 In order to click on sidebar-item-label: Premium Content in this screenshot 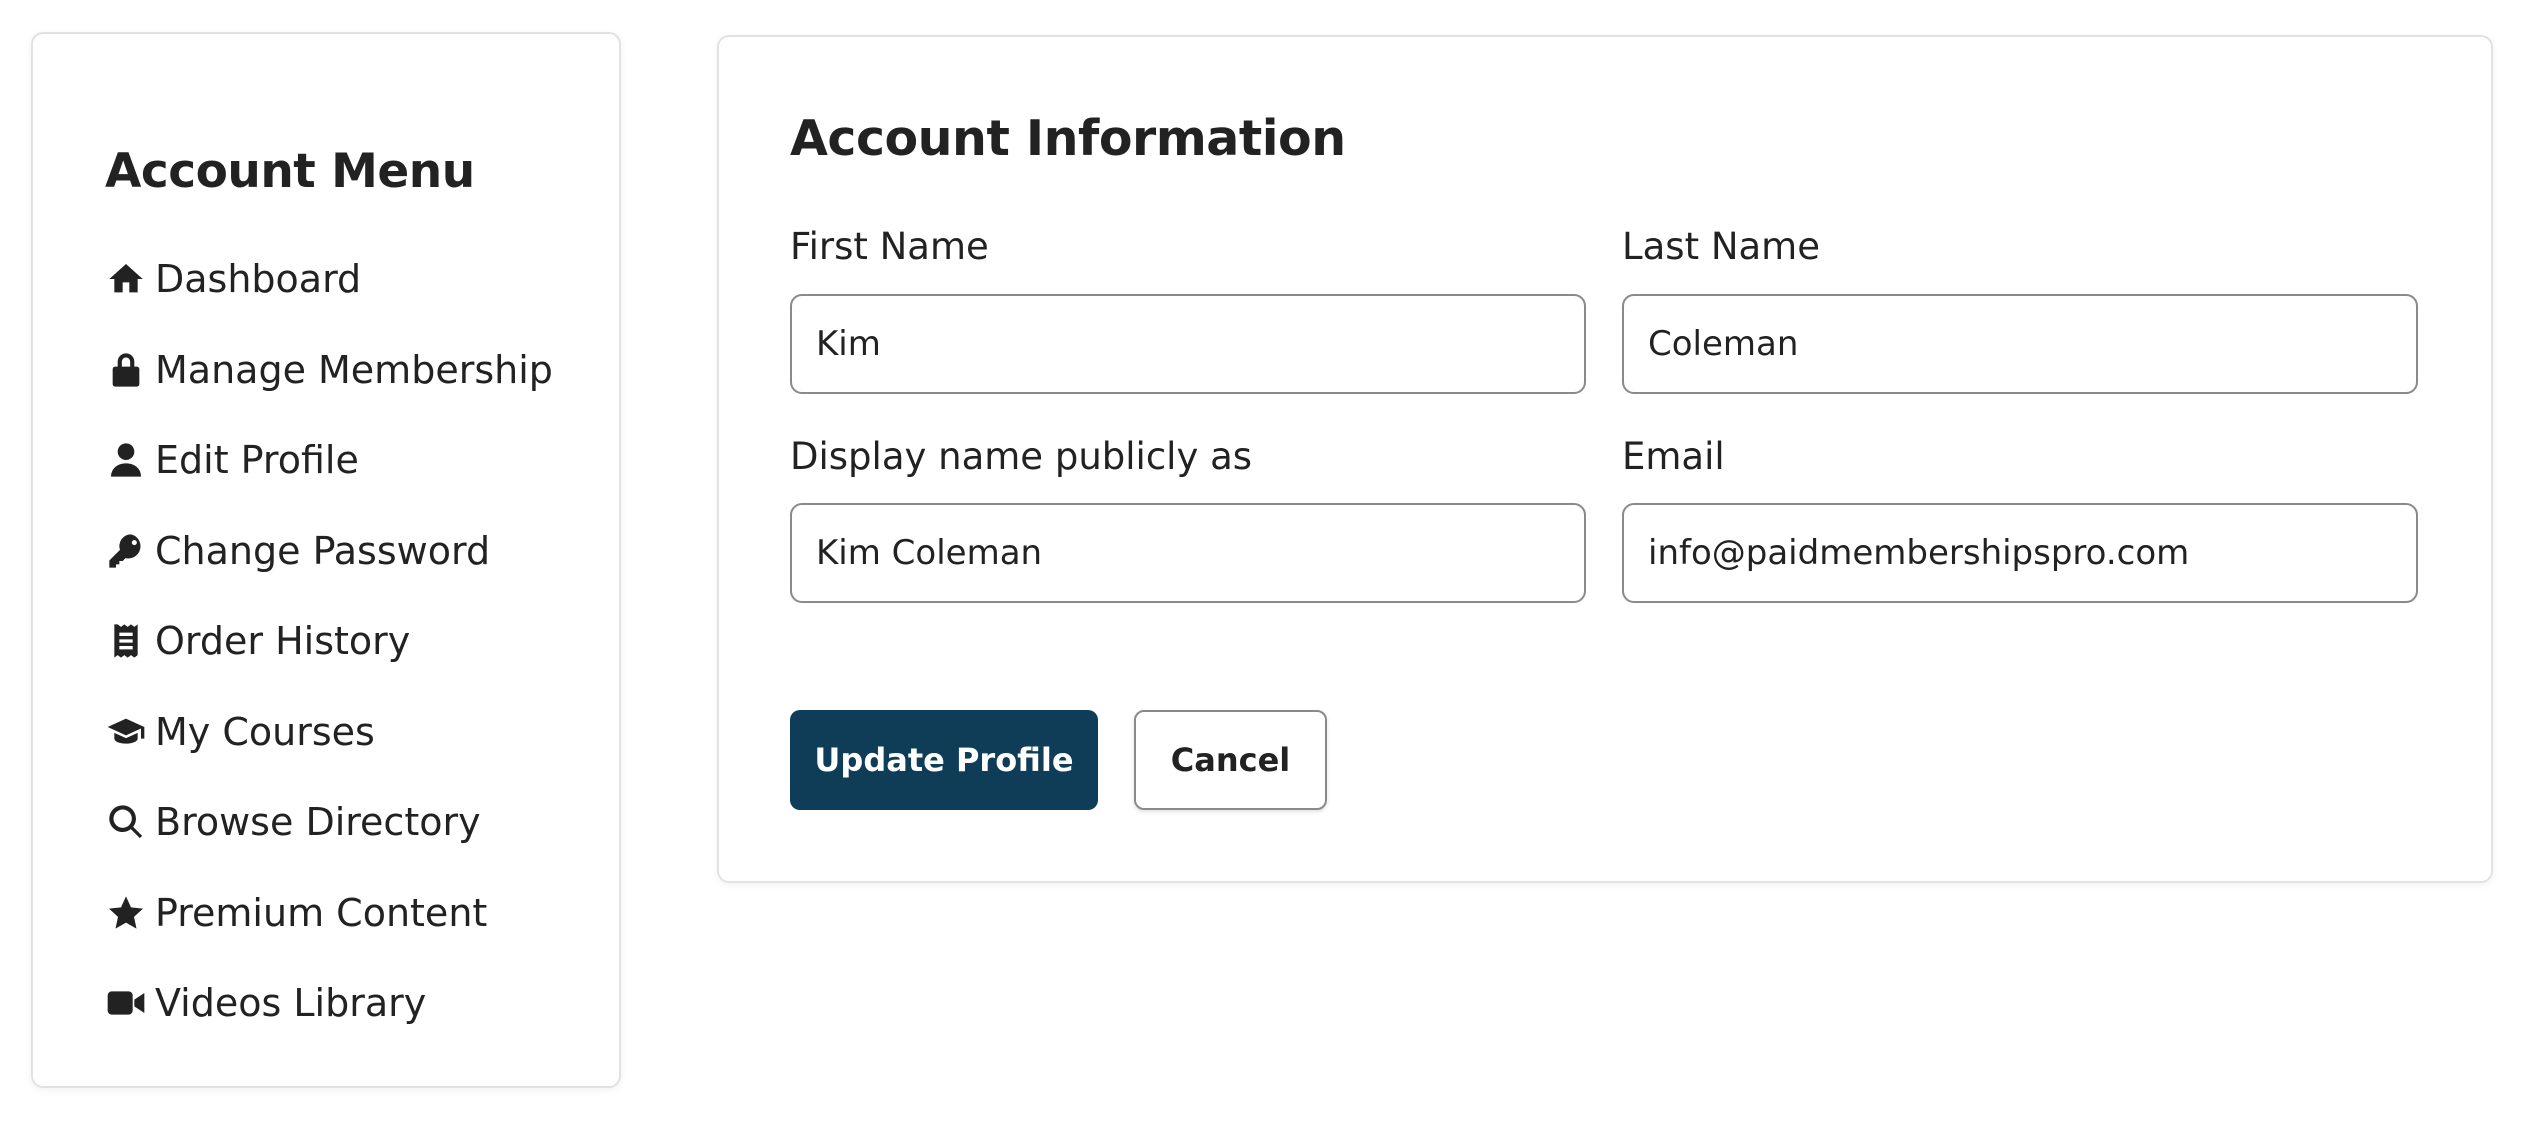, I will do `click(321, 912)`.